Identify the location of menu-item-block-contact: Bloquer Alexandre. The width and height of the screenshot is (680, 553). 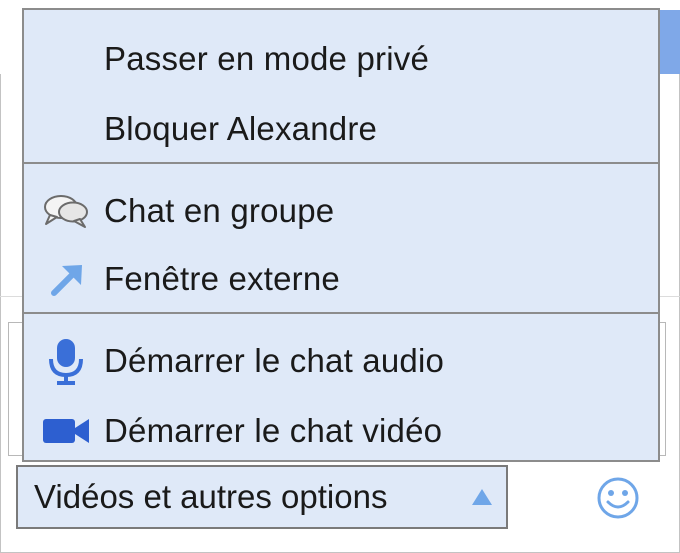
(341, 129).